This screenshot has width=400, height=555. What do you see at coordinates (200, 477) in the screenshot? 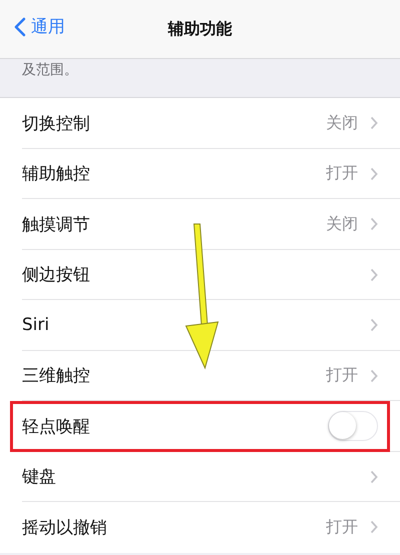
I see `settings-row: 键盘` at bounding box center [200, 477].